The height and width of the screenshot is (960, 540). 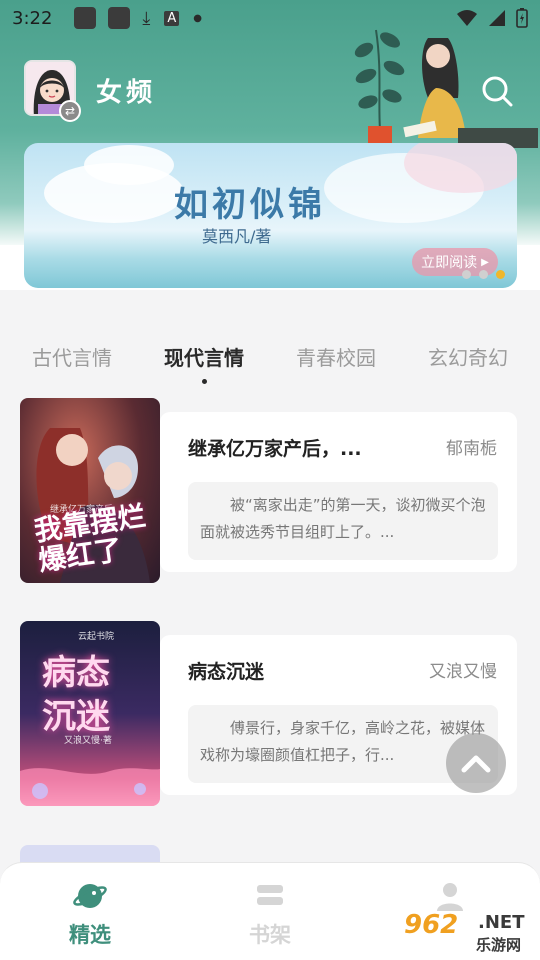 I want to click on download-icon: ⤓, so click(x=146, y=18).